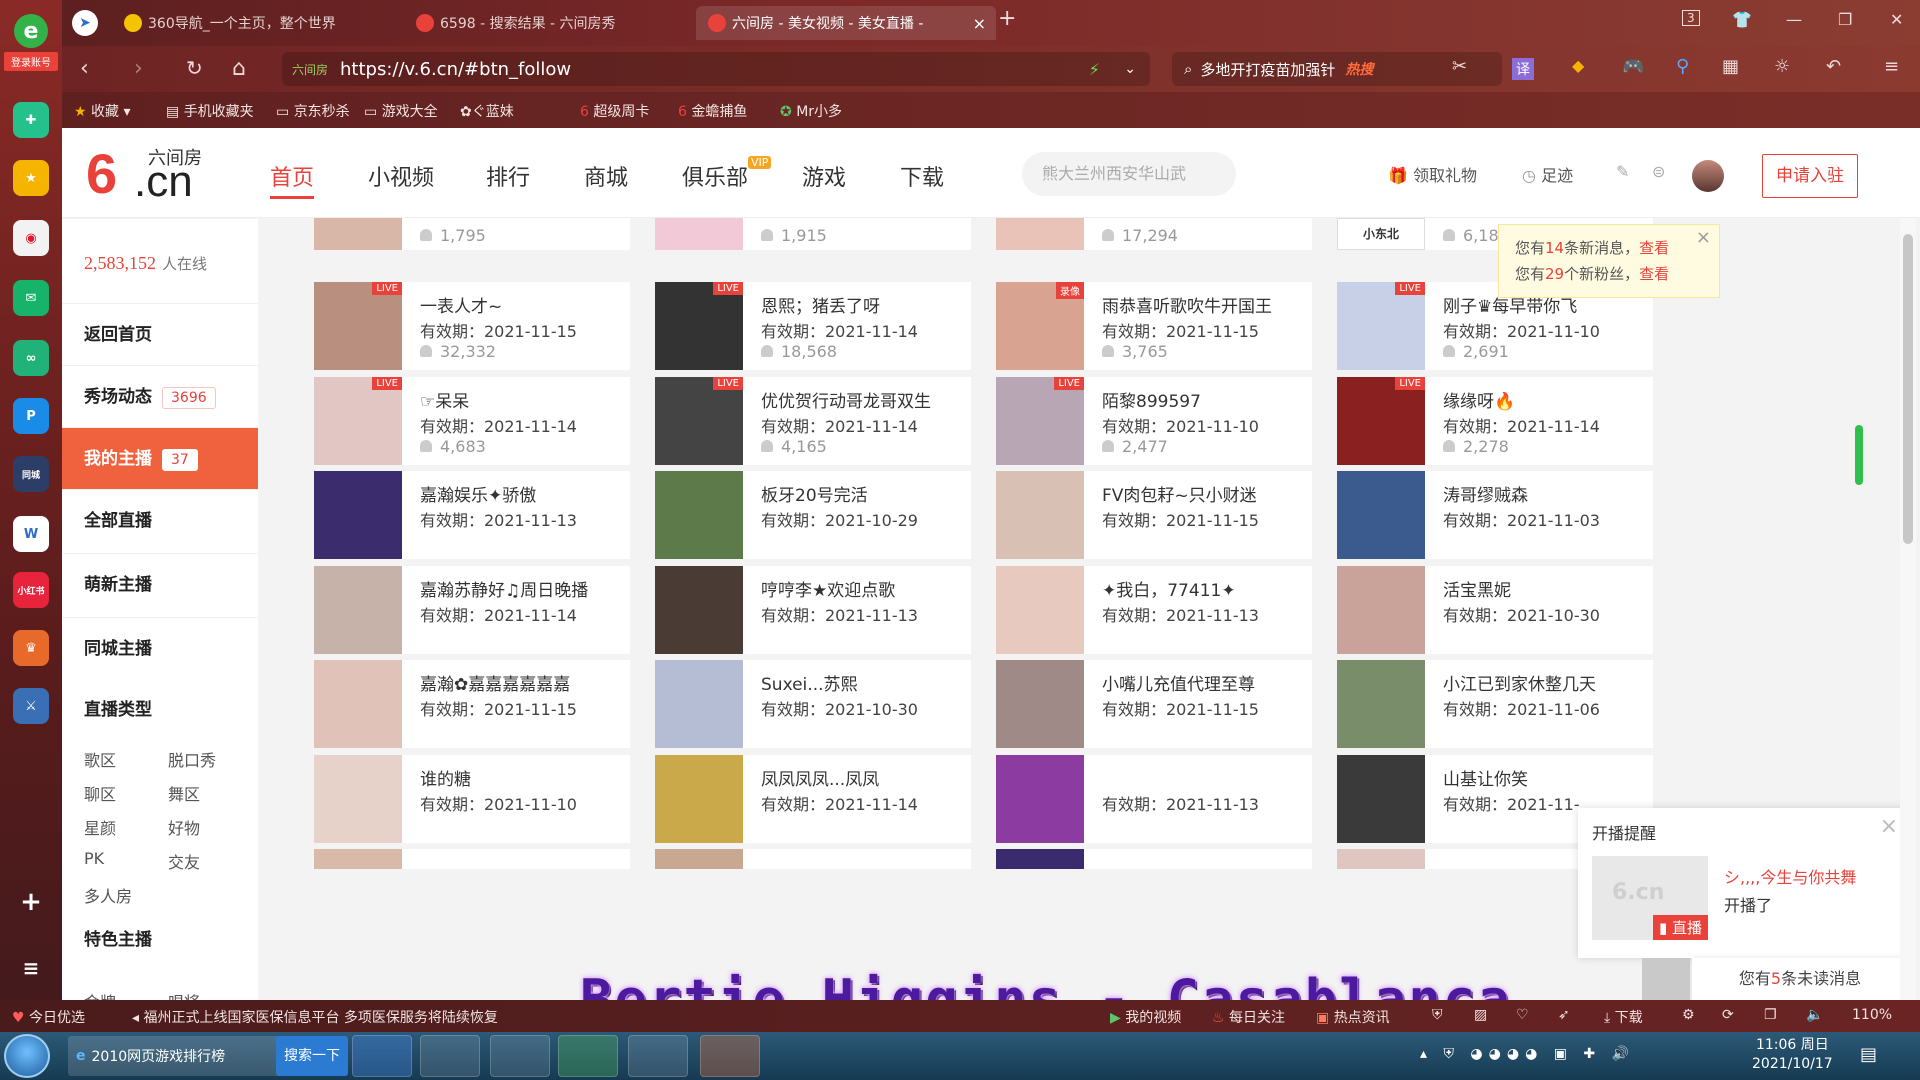 The height and width of the screenshot is (1080, 1920). What do you see at coordinates (813, 798) in the screenshot?
I see `anchor-card: 凤凤凤凤...凤凤 有效期：2021-11-14` at bounding box center [813, 798].